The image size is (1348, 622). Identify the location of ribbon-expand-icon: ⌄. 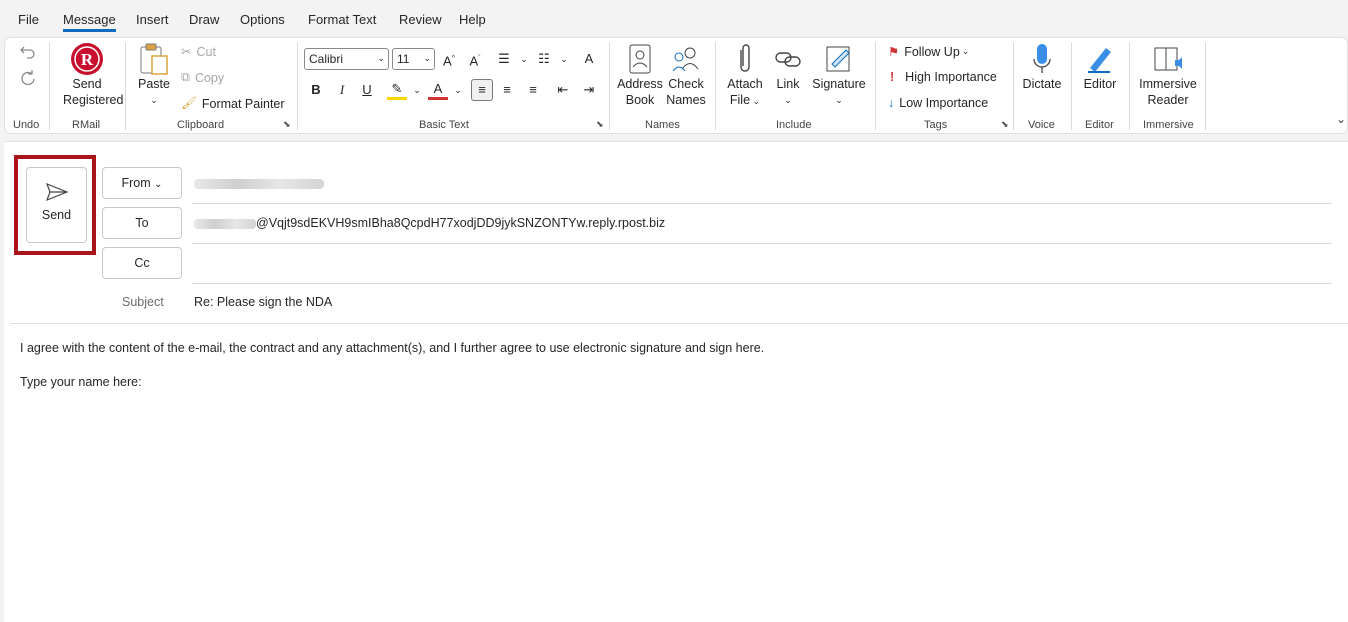
(1341, 119).